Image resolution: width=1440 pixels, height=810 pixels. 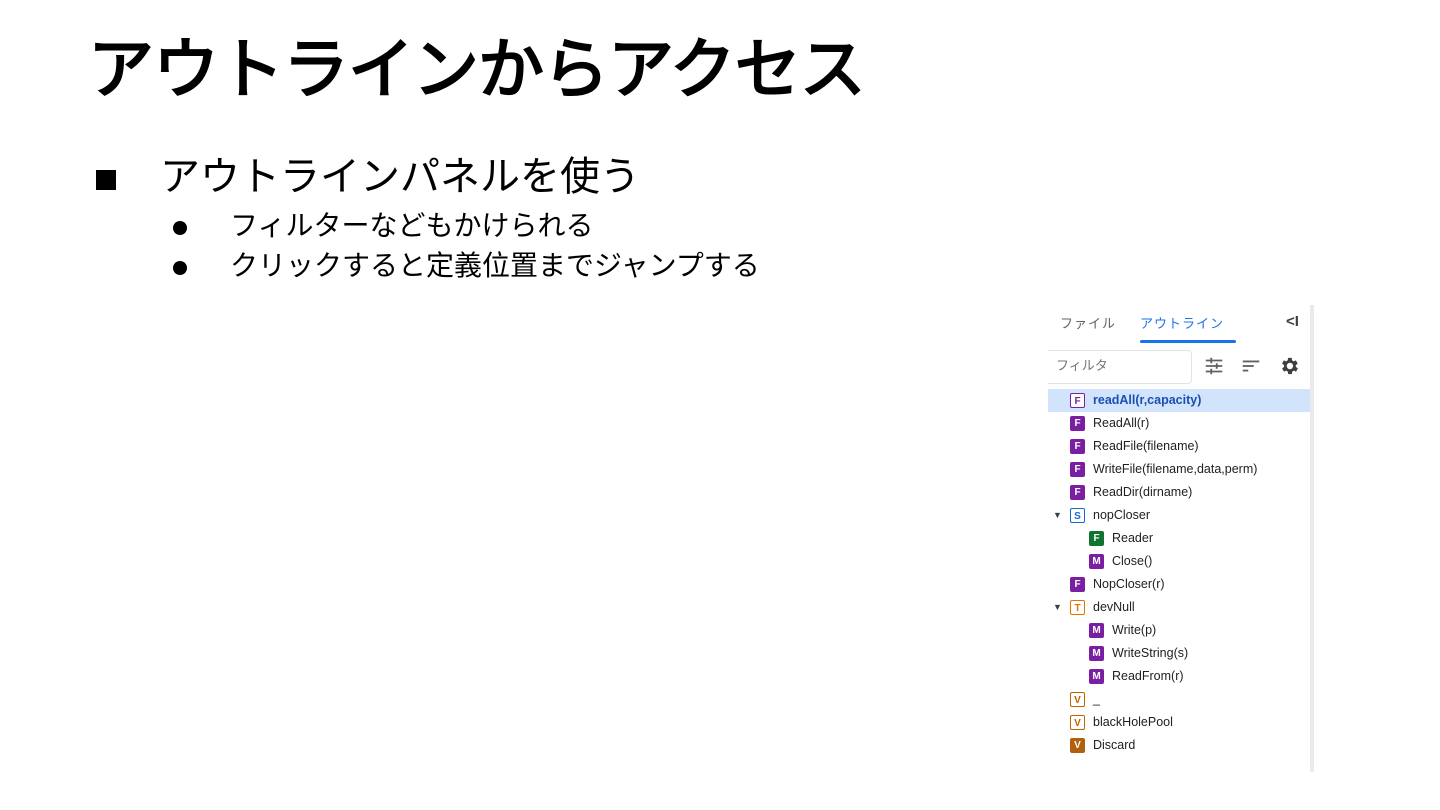 What do you see at coordinates (1179, 722) in the screenshot?
I see `outline-item: VblackHolePool` at bounding box center [1179, 722].